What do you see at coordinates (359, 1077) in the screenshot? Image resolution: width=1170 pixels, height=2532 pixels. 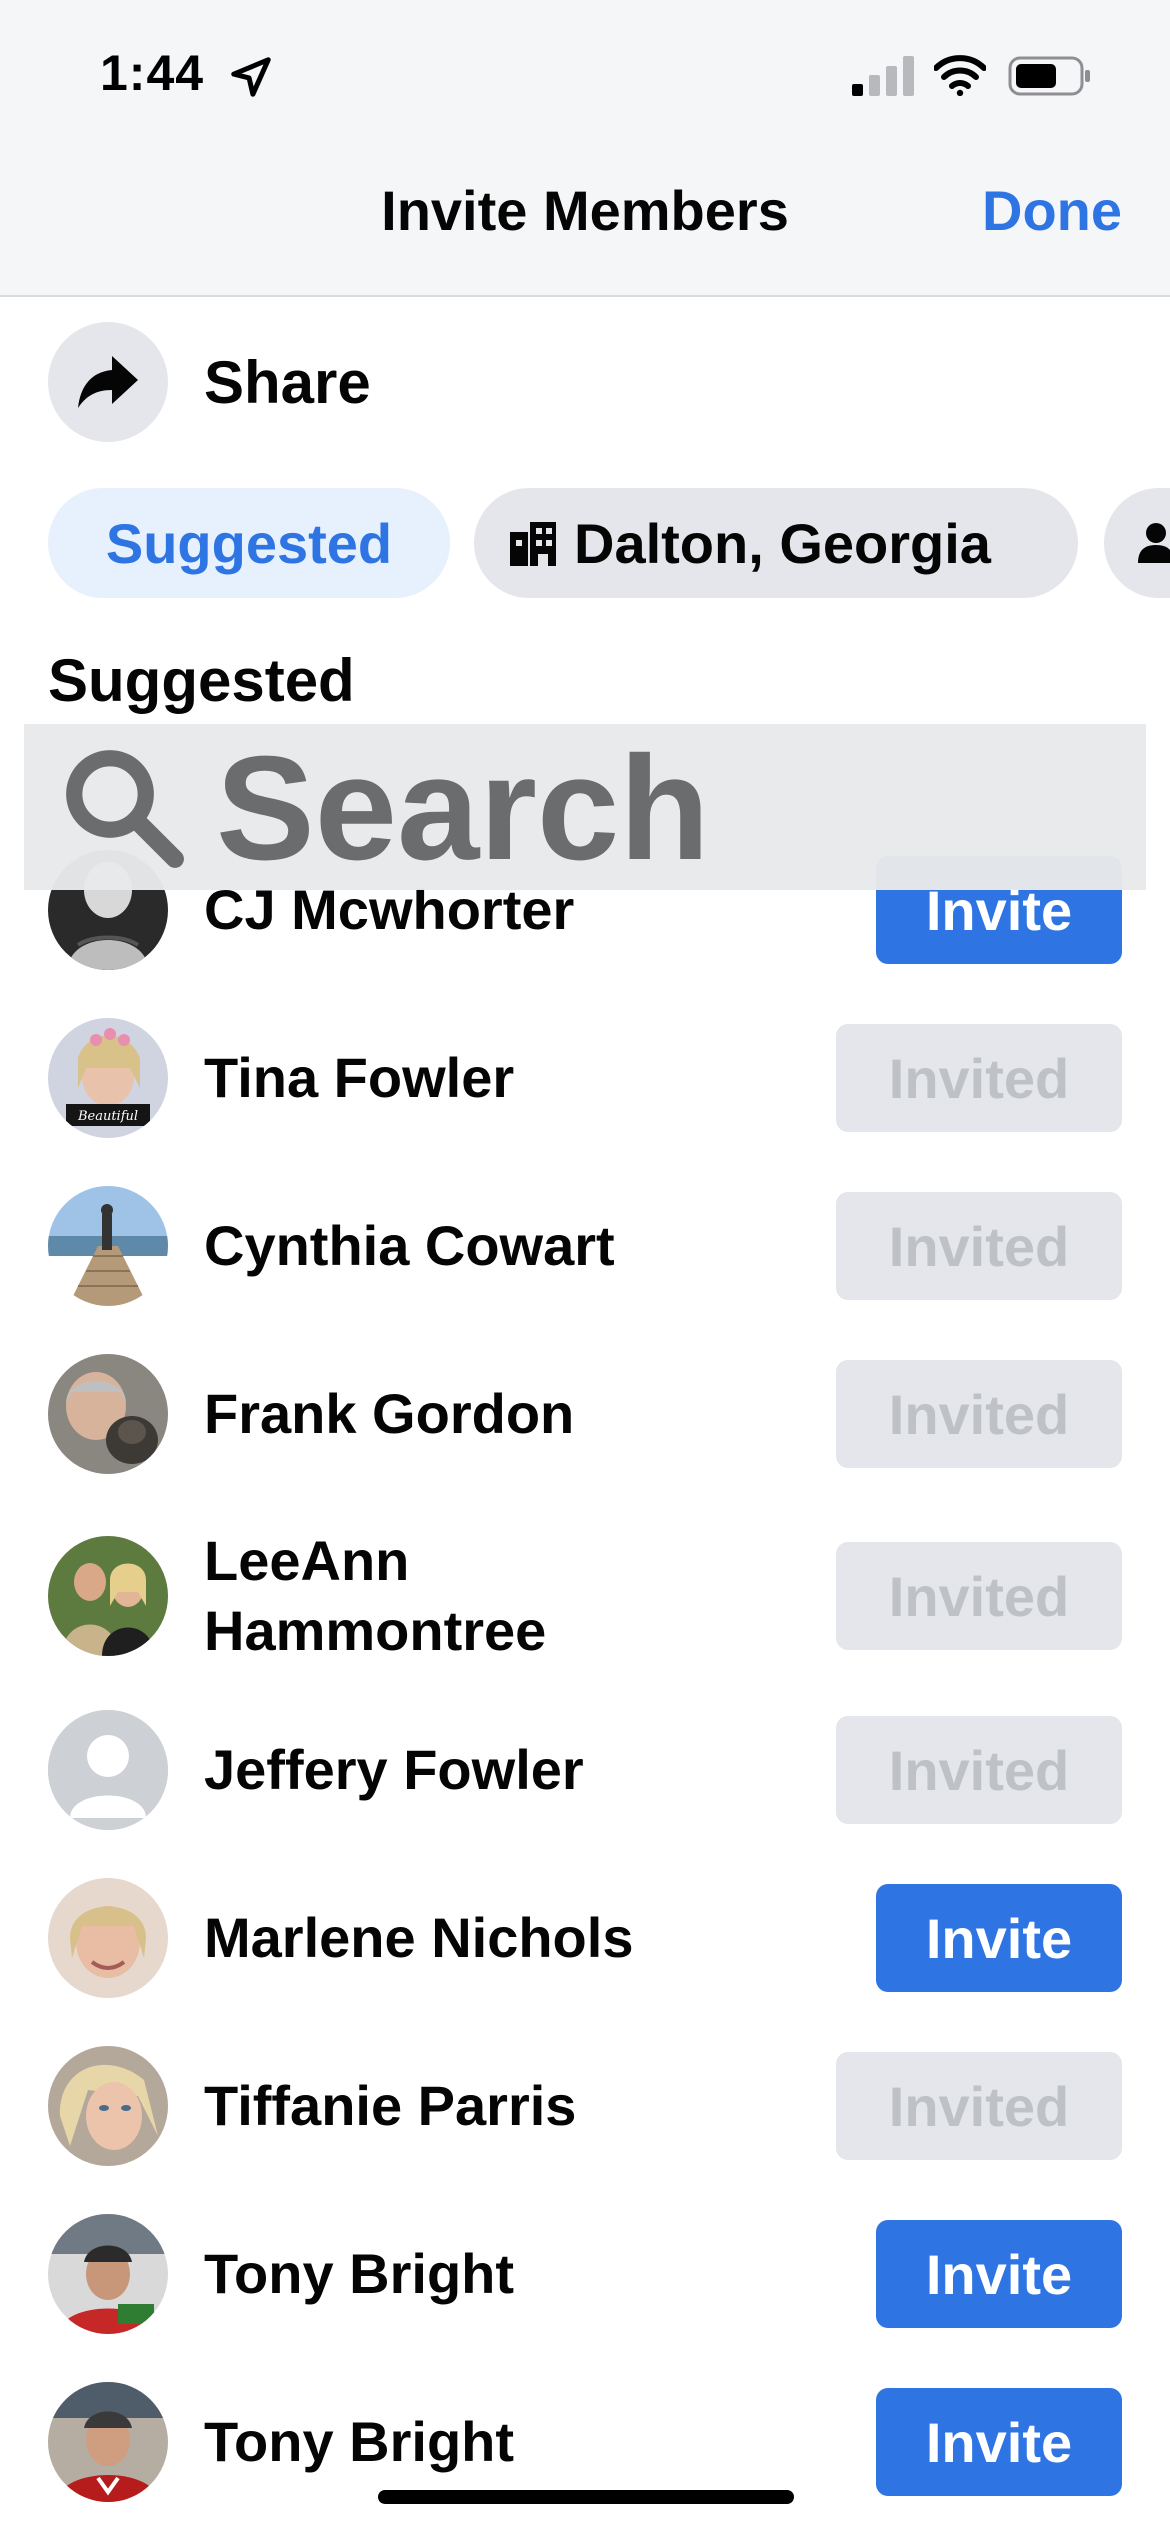 I see `member-name: Tina Fowler` at bounding box center [359, 1077].